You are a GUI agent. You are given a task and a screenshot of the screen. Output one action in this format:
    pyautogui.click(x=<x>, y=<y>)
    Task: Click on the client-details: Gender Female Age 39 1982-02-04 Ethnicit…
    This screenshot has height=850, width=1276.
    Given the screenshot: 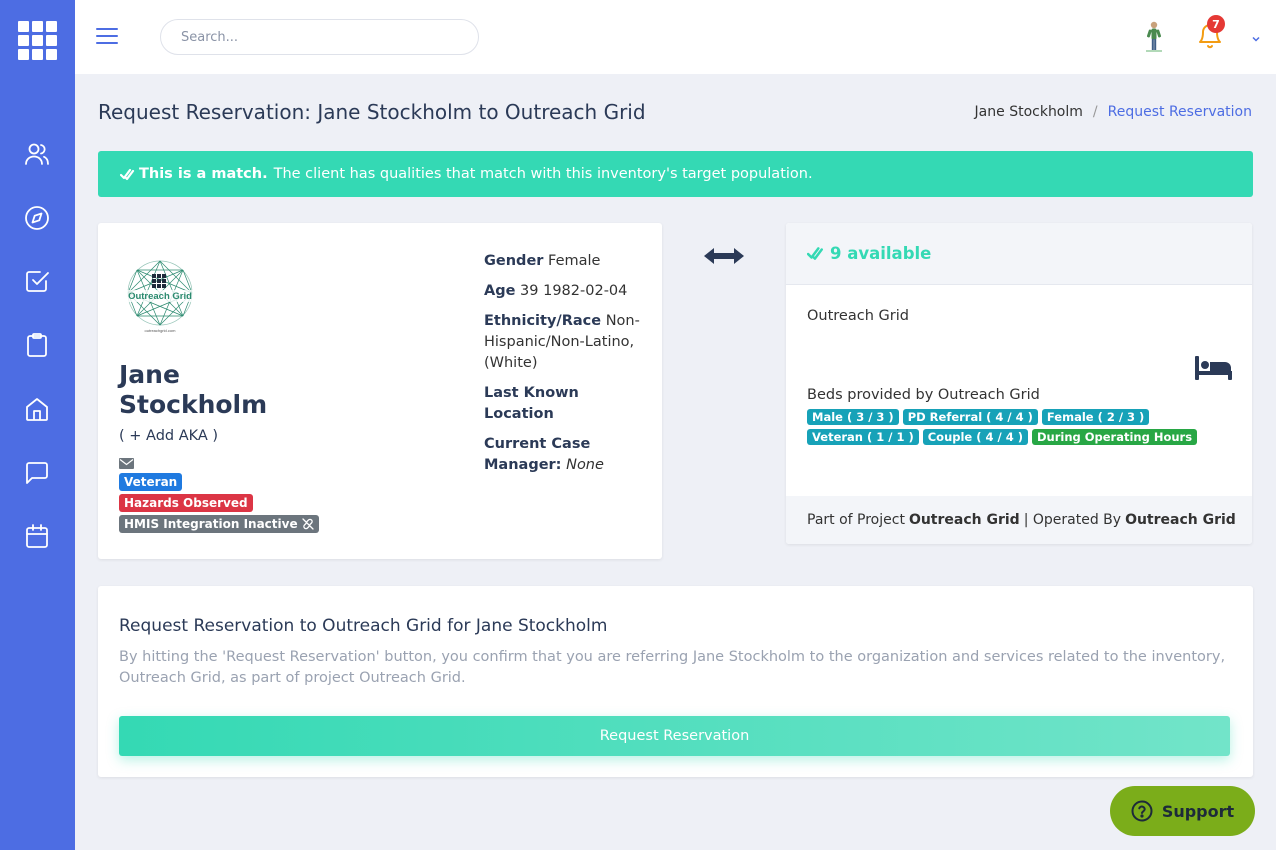 What is the action you would take?
    pyautogui.click(x=566, y=368)
    